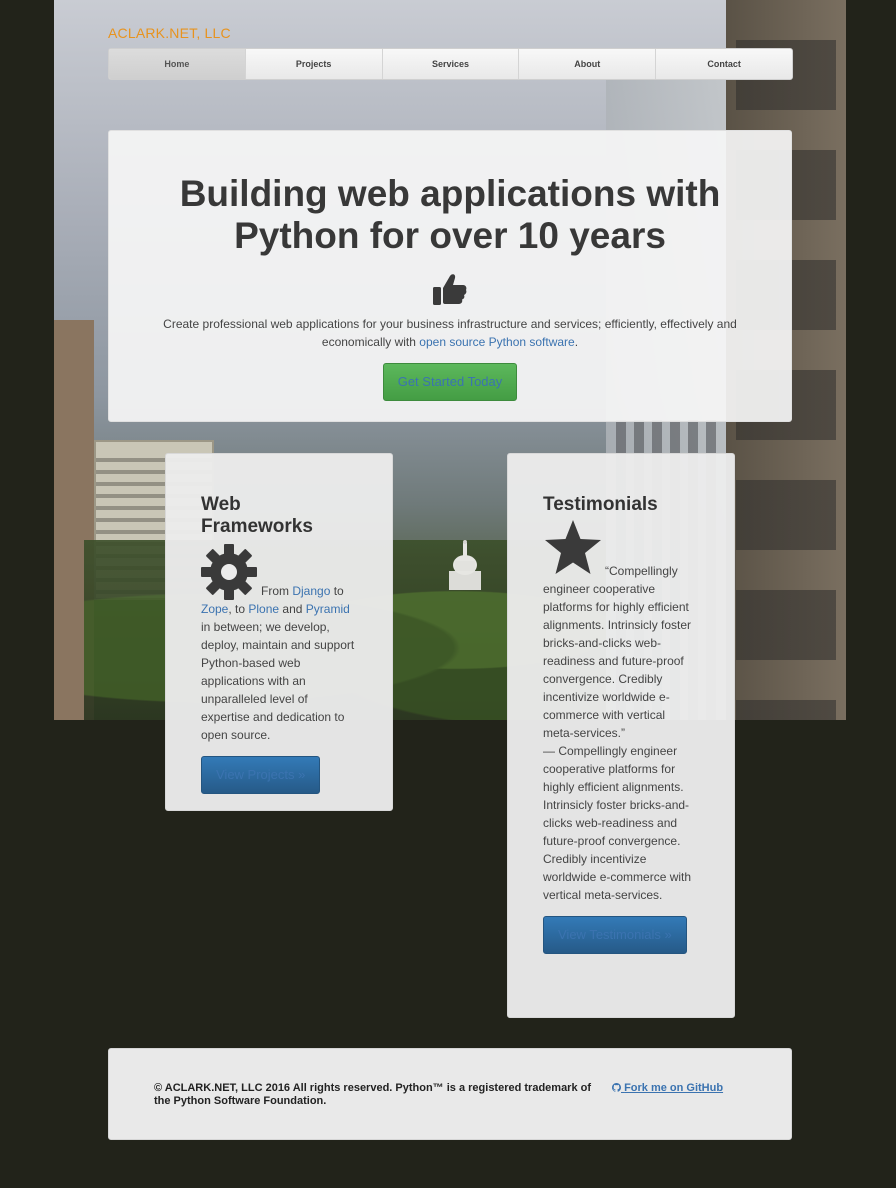 The width and height of the screenshot is (896, 1188). What do you see at coordinates (328, 609) in the screenshot?
I see `pyramid-link: Pyramid` at bounding box center [328, 609].